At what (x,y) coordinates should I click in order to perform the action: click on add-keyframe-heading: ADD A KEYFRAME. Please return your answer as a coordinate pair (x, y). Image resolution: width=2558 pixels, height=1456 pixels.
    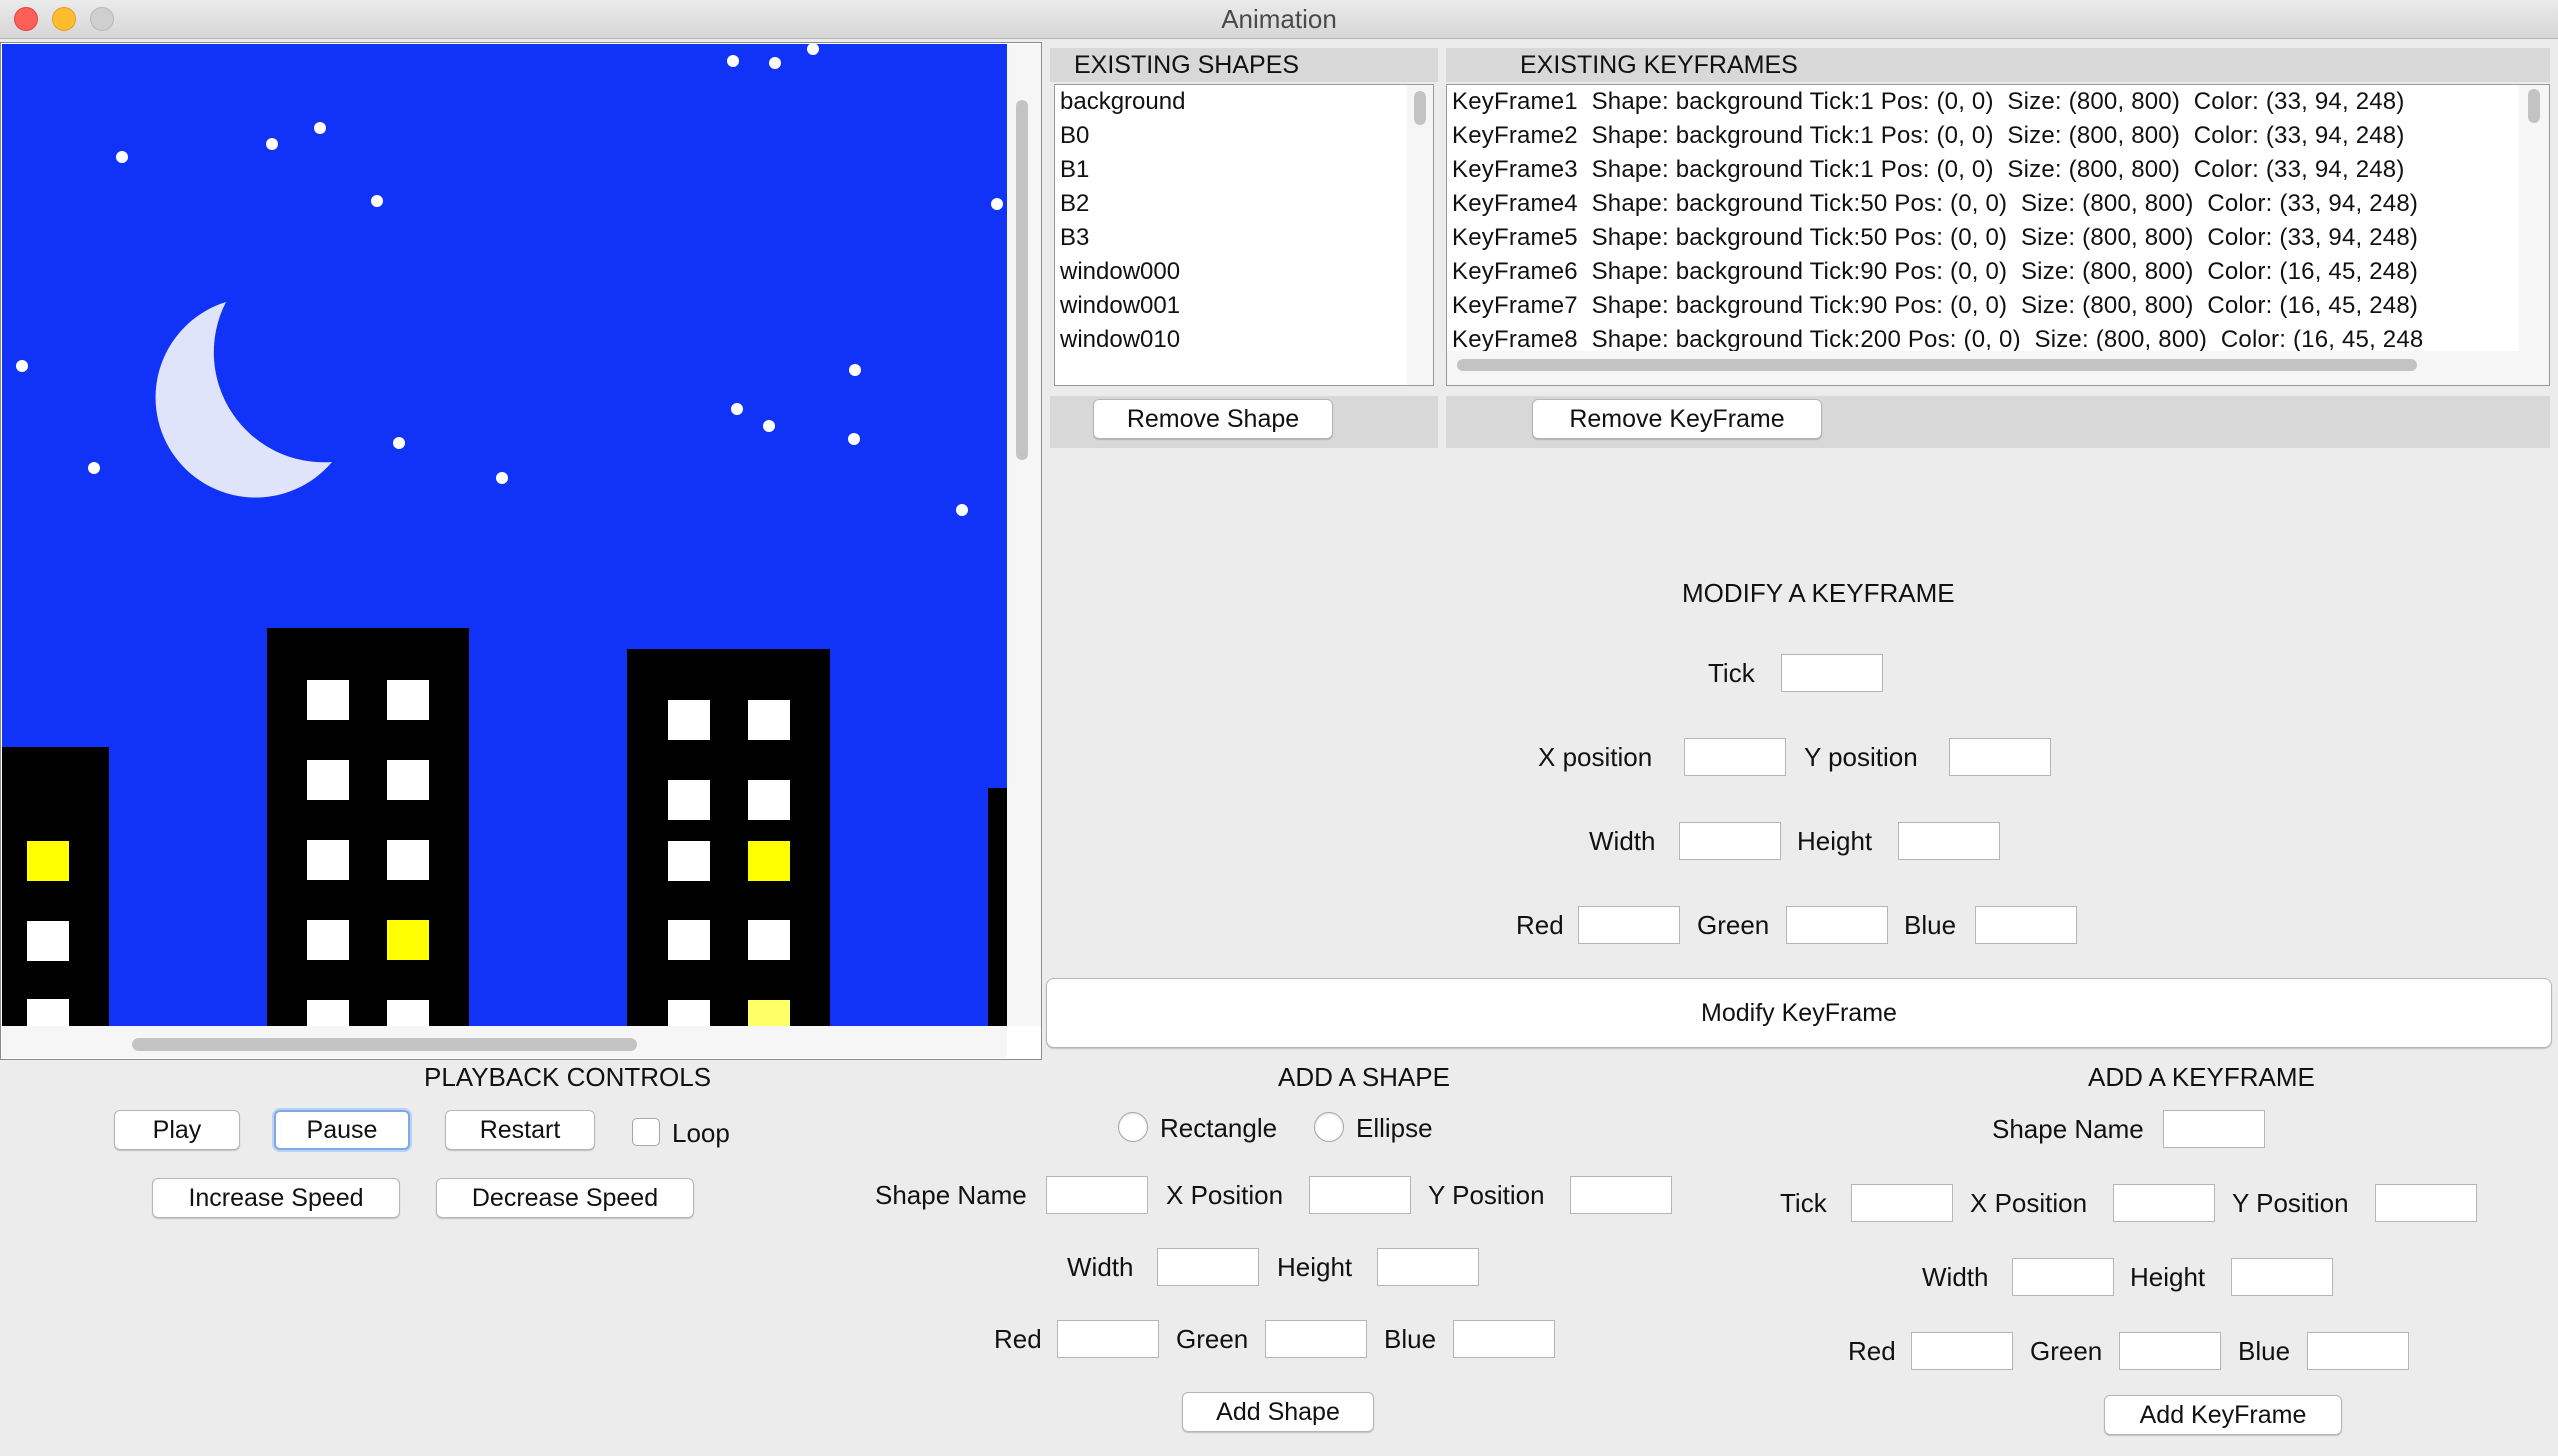
    Looking at the image, I should click on (2201, 1077).